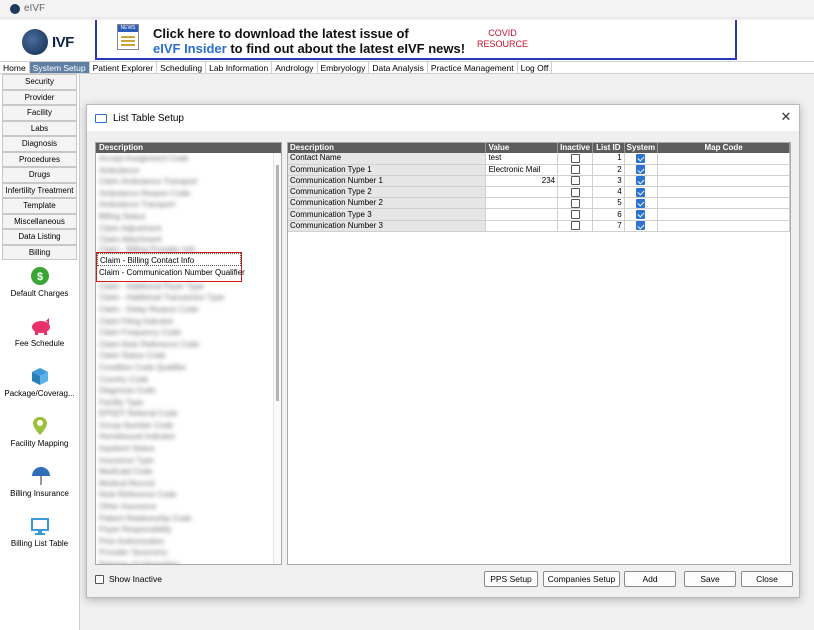  What do you see at coordinates (39, 338) in the screenshot?
I see `sidebar-tool-fee-schedule: Fee Schedule` at bounding box center [39, 338].